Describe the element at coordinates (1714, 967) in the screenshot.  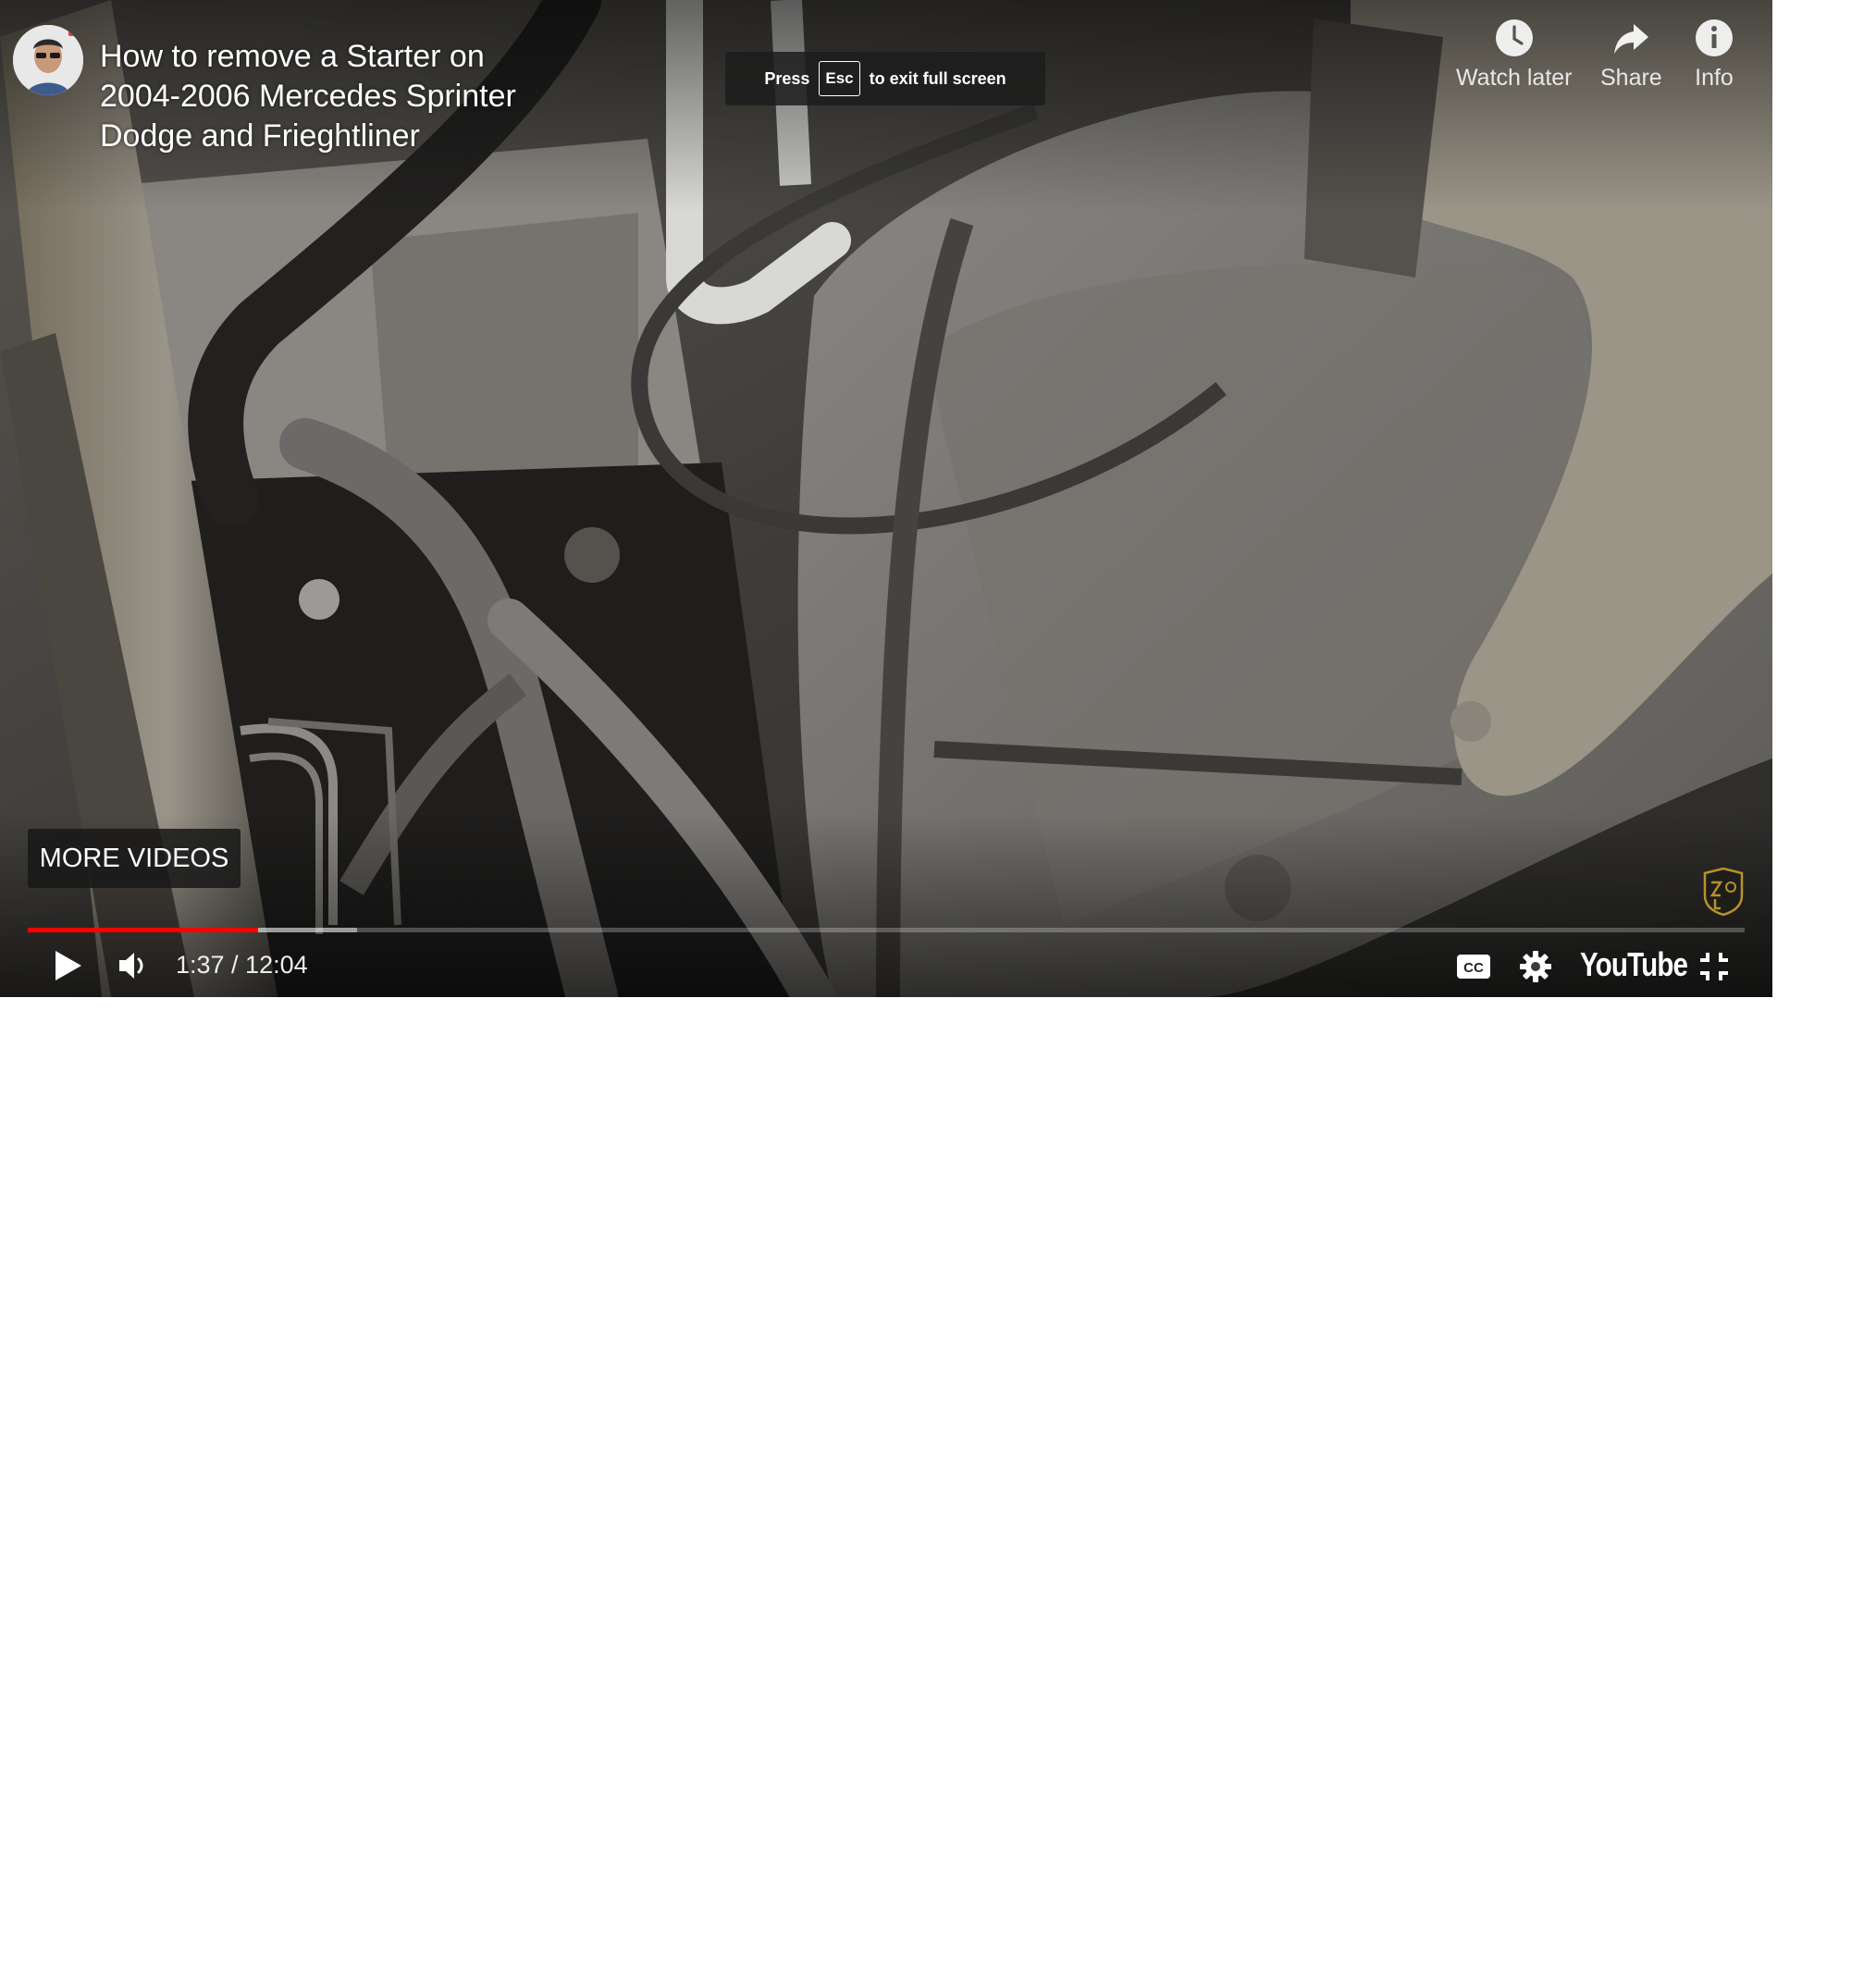
I see `exit-fullscreen-icon` at that location.